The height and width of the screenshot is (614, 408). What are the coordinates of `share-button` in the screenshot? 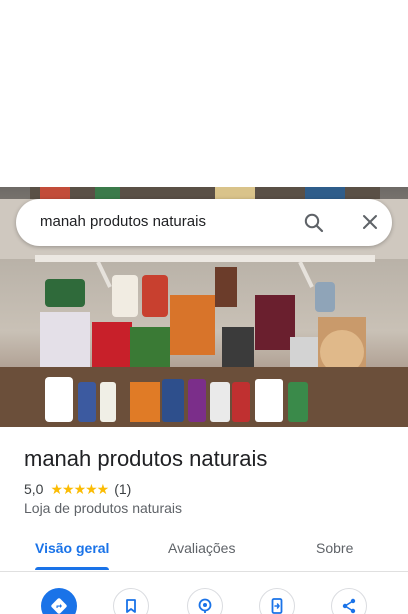 It's located at (349, 601).